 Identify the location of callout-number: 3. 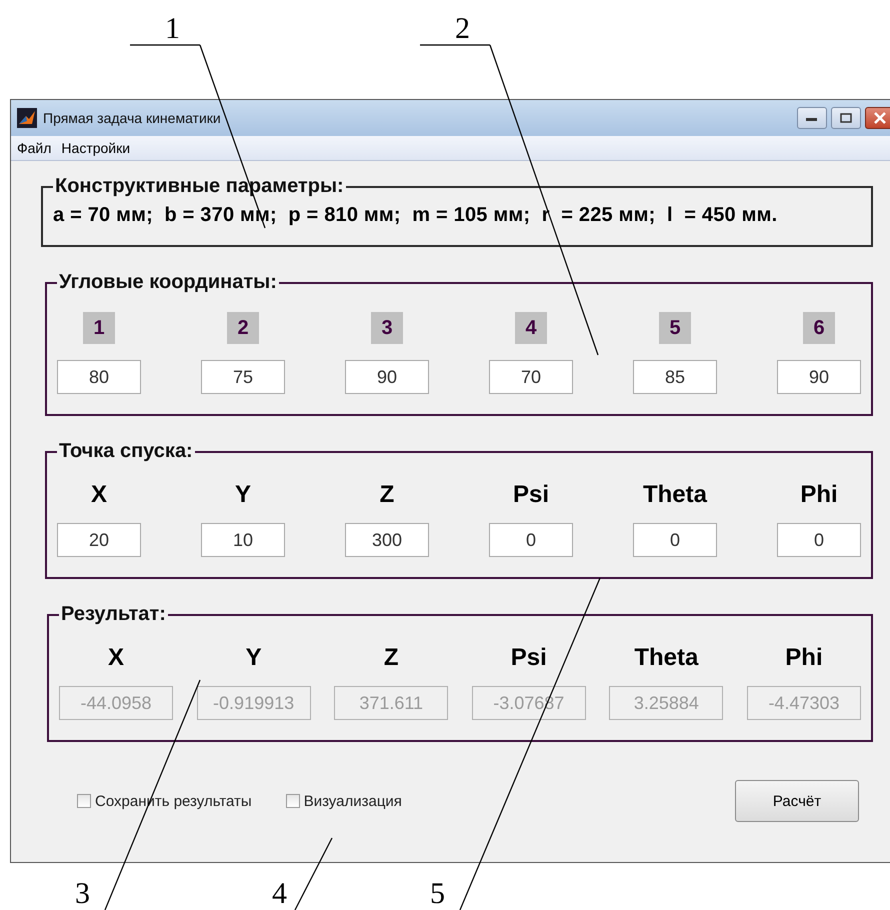
(82, 893).